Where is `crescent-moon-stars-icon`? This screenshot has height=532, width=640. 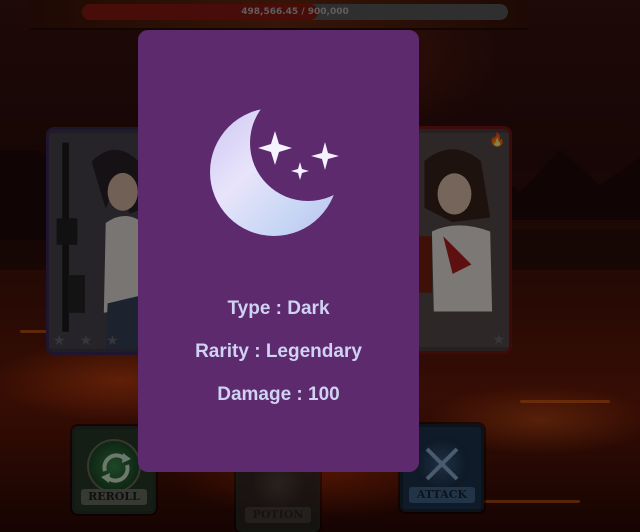
crescent-moon-stars-icon is located at coordinates (279, 170).